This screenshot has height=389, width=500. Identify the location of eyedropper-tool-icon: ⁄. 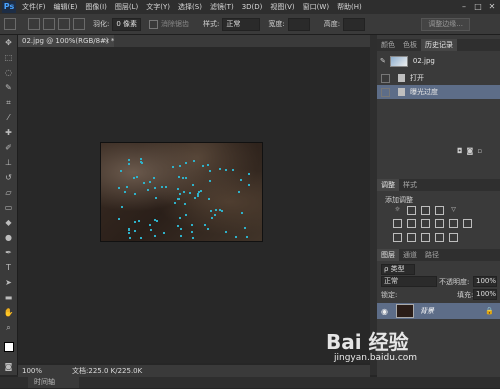
(8, 117).